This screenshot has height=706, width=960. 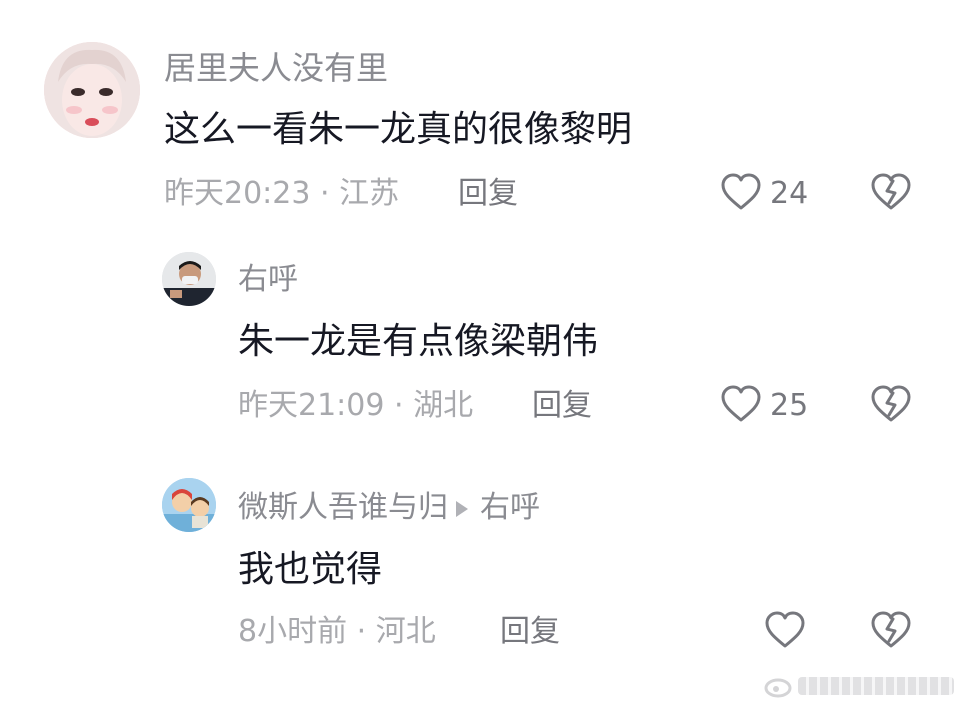 What do you see at coordinates (343, 507) in the screenshot?
I see `reply-author: 微斯人吾谁与归` at bounding box center [343, 507].